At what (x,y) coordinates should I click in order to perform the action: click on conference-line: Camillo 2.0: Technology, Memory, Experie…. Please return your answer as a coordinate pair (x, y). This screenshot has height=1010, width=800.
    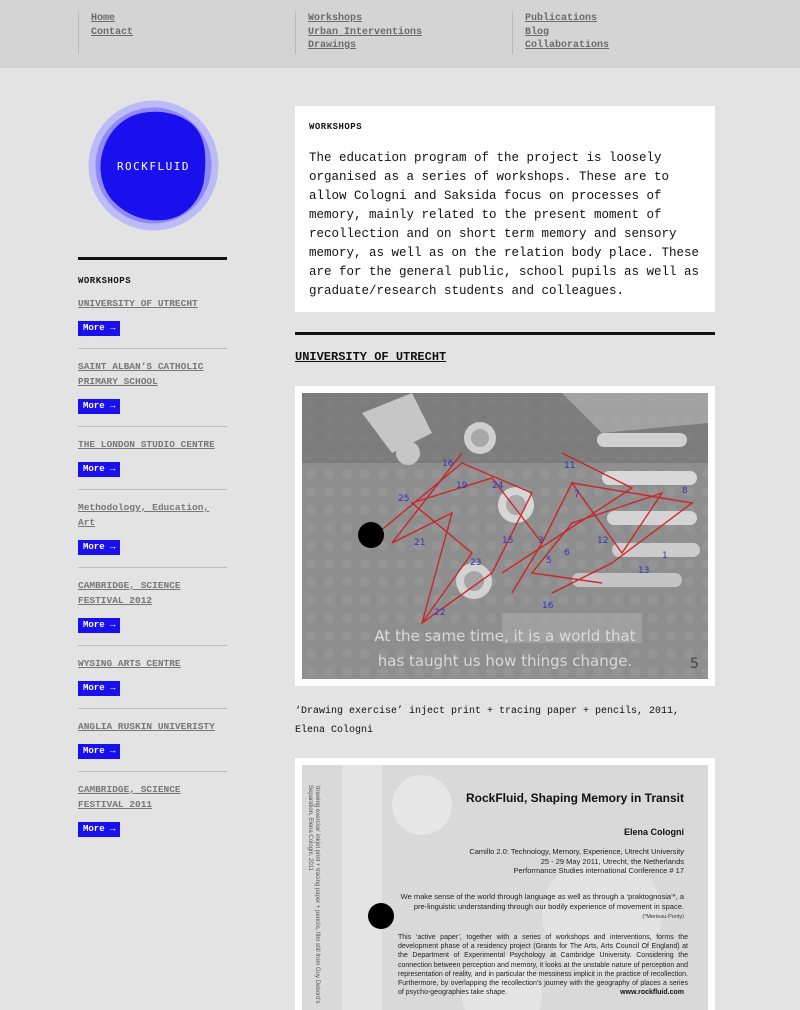
    Looking at the image, I should click on (576, 851).